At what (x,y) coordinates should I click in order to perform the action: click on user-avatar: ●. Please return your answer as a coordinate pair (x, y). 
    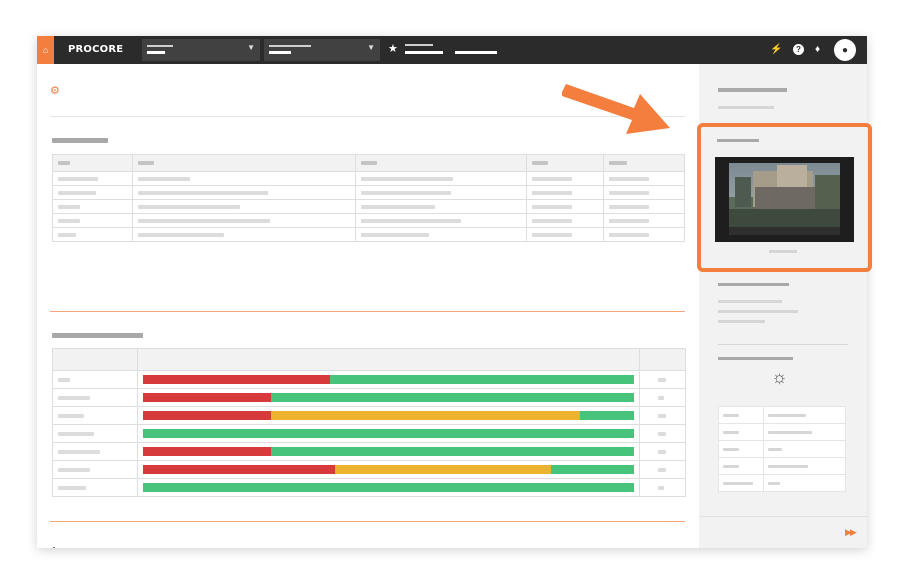
    Looking at the image, I should click on (845, 50).